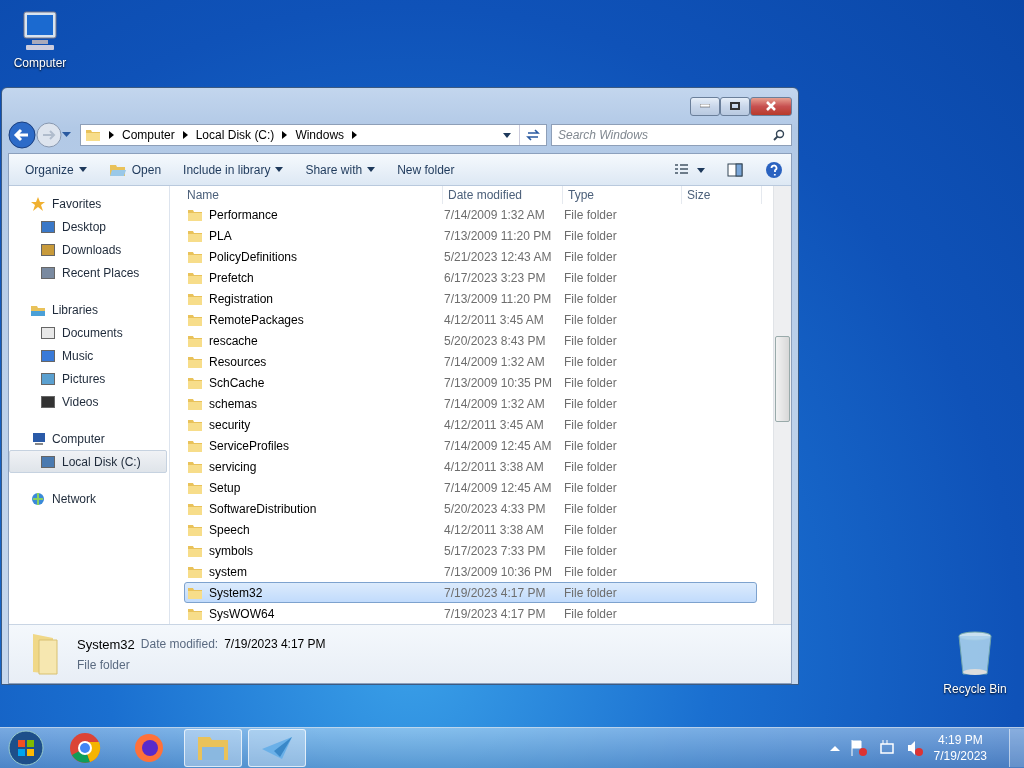 Image resolution: width=1024 pixels, height=768 pixels. What do you see at coordinates (470, 277) in the screenshot?
I see `file-row: Prefetch 6/17/2023 3:23 PM File folder` at bounding box center [470, 277].